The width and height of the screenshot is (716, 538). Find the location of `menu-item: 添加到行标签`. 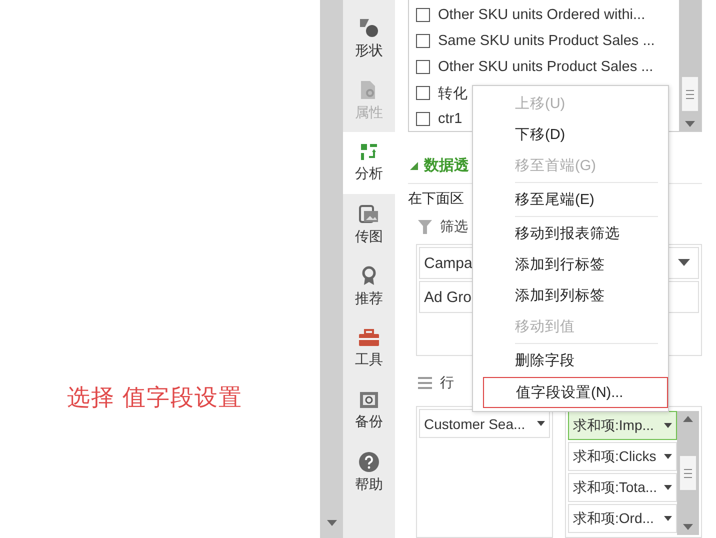

menu-item: 添加到行标签 is located at coordinates (570, 264).